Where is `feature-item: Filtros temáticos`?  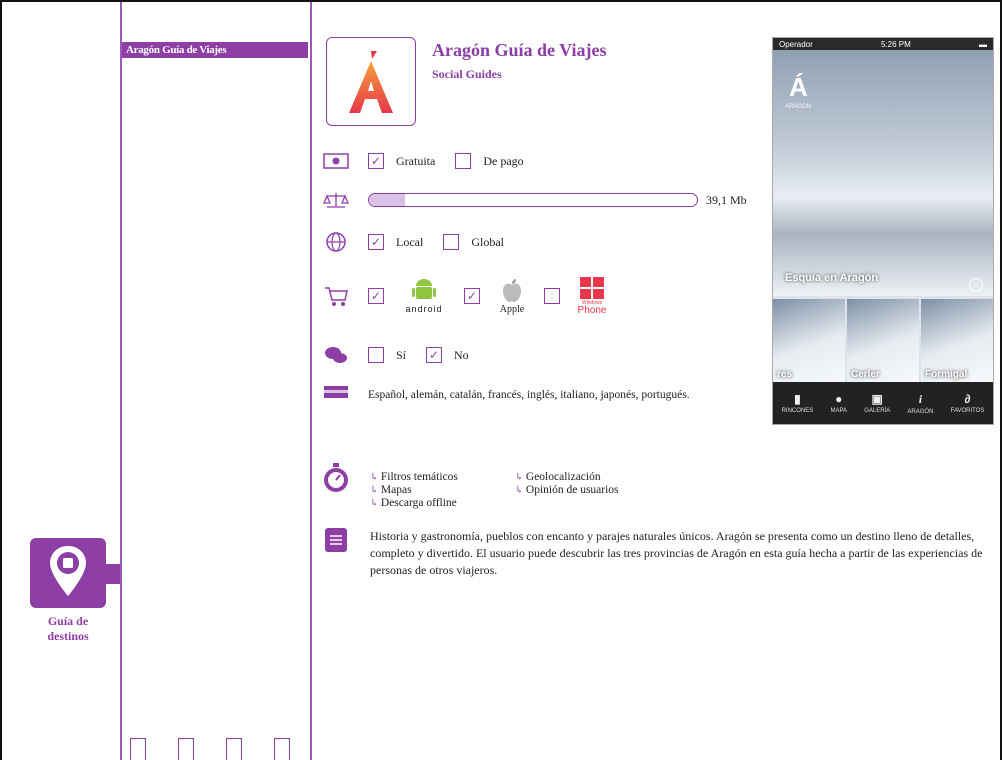 feature-item: Filtros temáticos is located at coordinates (442, 477).